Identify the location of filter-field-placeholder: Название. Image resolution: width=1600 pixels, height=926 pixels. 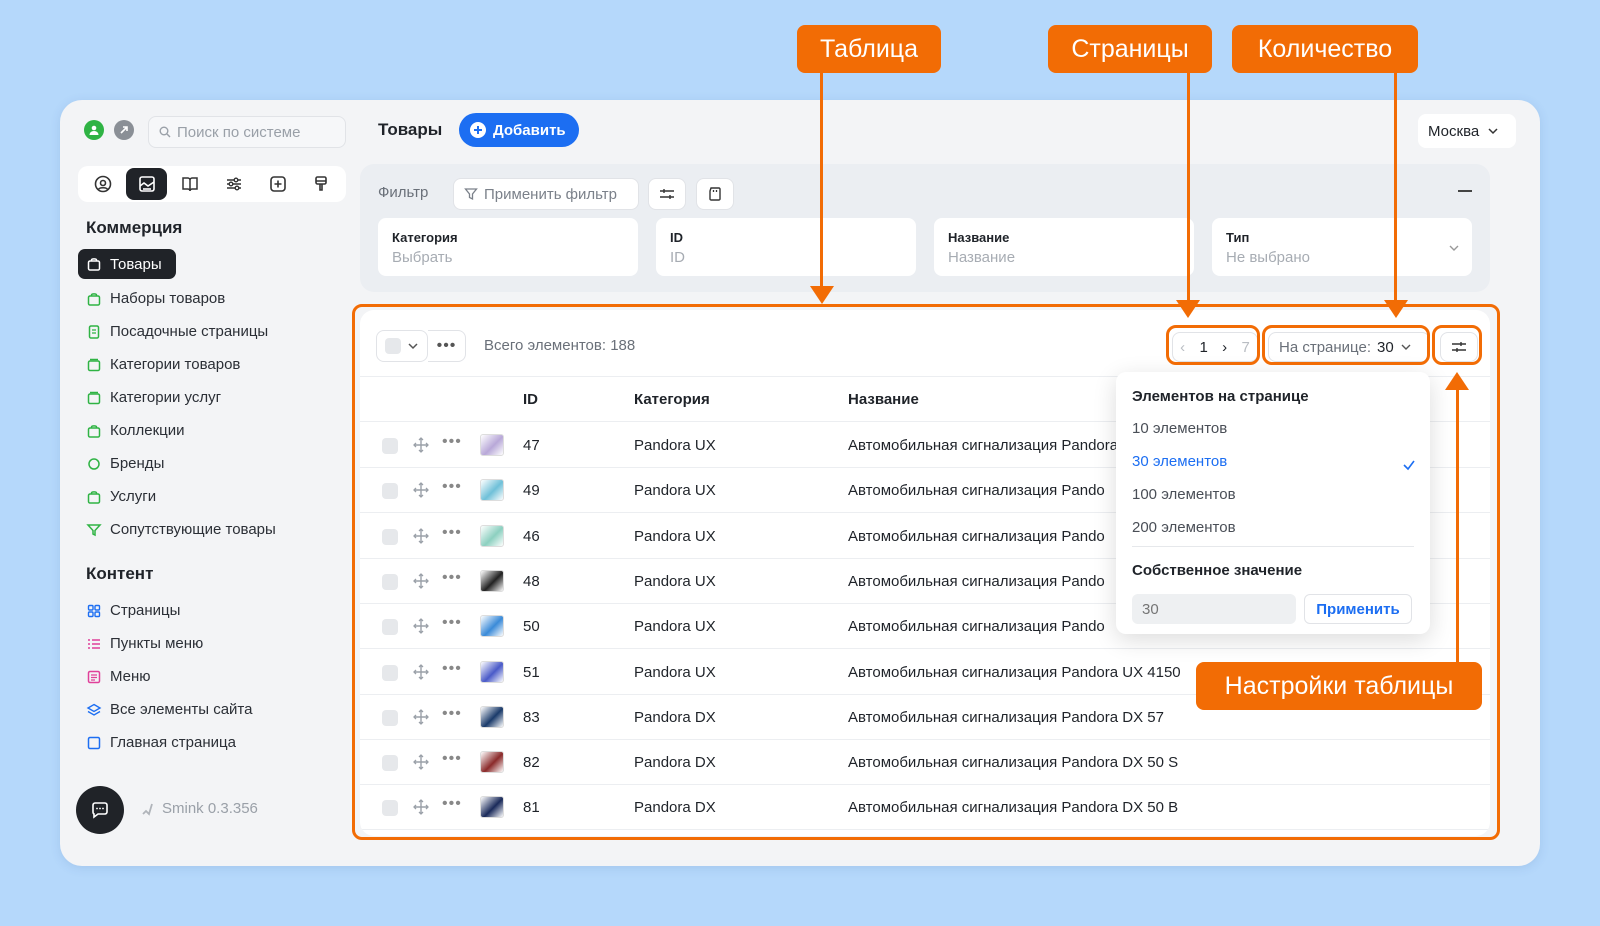
(982, 257).